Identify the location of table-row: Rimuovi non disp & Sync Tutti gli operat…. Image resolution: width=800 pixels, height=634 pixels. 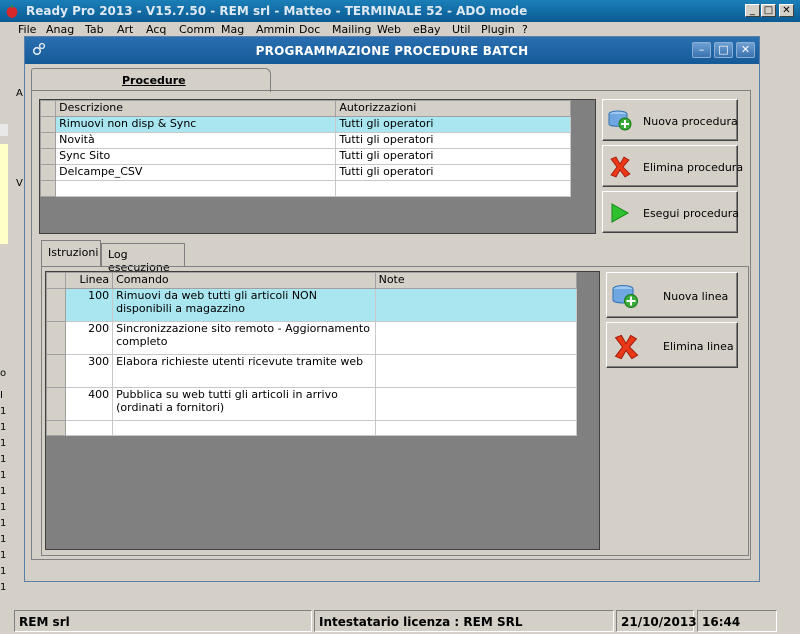
(305, 124).